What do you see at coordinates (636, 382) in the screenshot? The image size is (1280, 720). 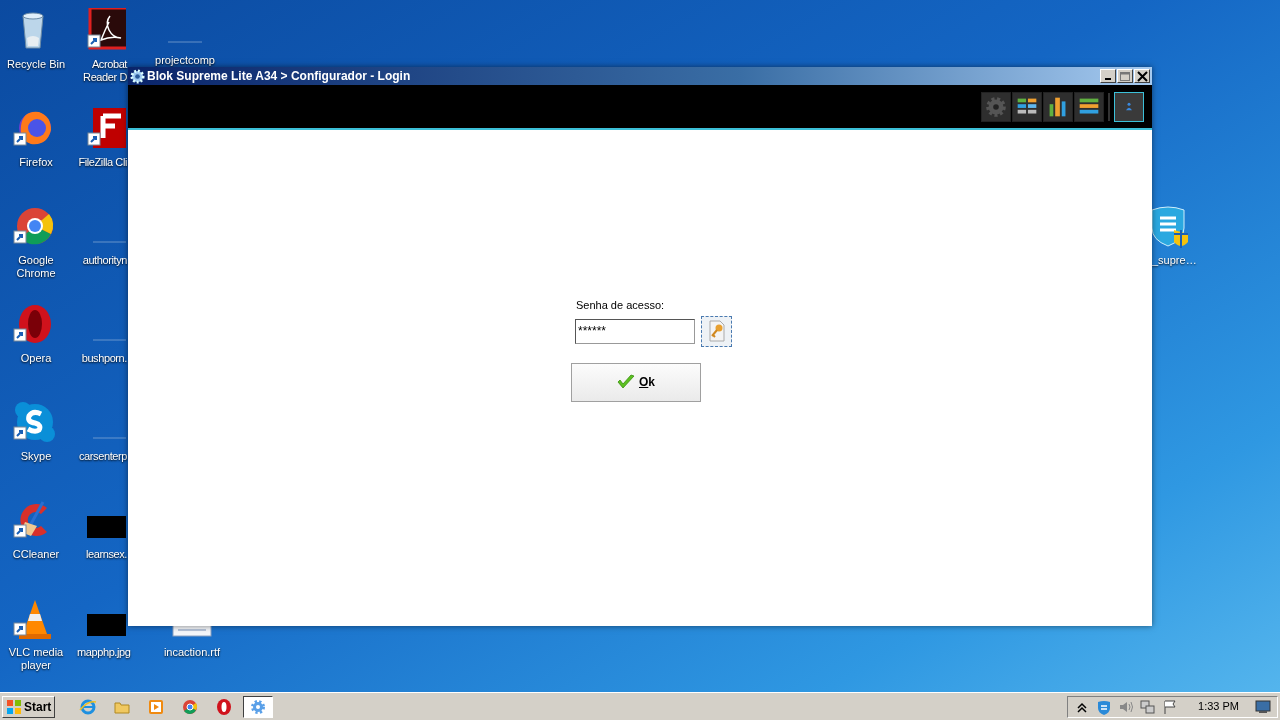 I see `ok-button: Ok` at bounding box center [636, 382].